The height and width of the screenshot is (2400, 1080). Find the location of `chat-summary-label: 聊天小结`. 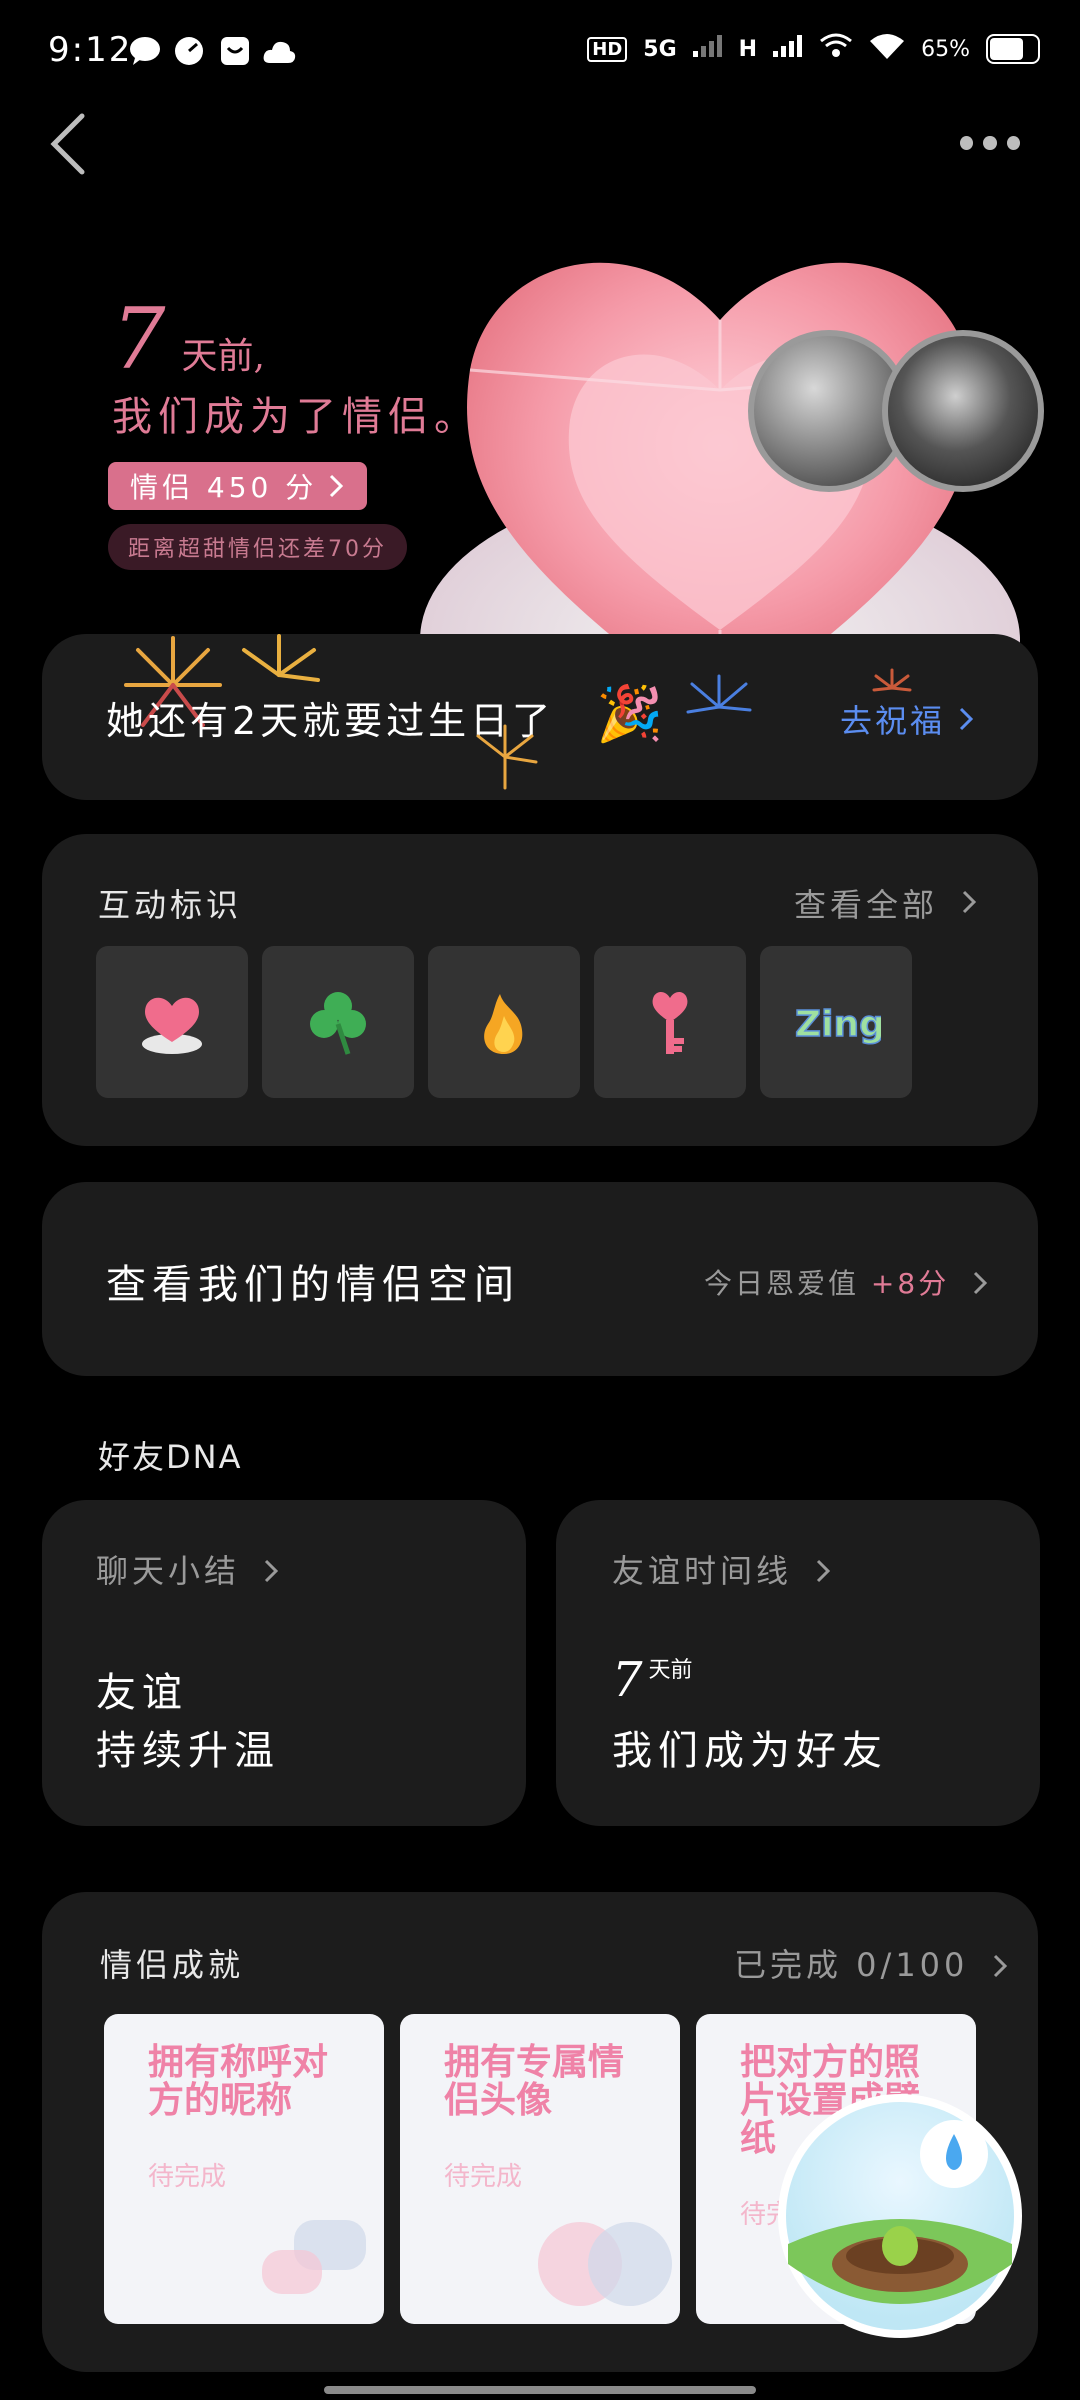

chat-summary-label: 聊天小结 is located at coordinates (168, 1571).